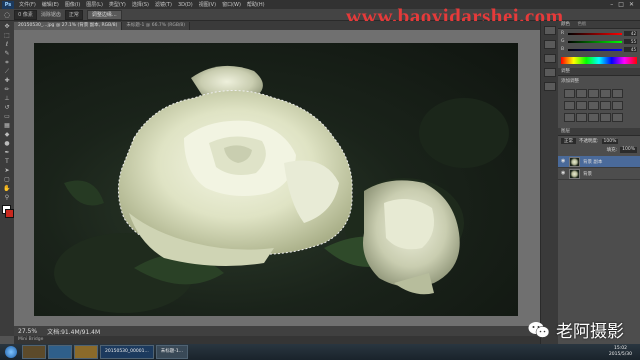 The height and width of the screenshot is (360, 640). I want to click on character-panel-icon, so click(550, 58).